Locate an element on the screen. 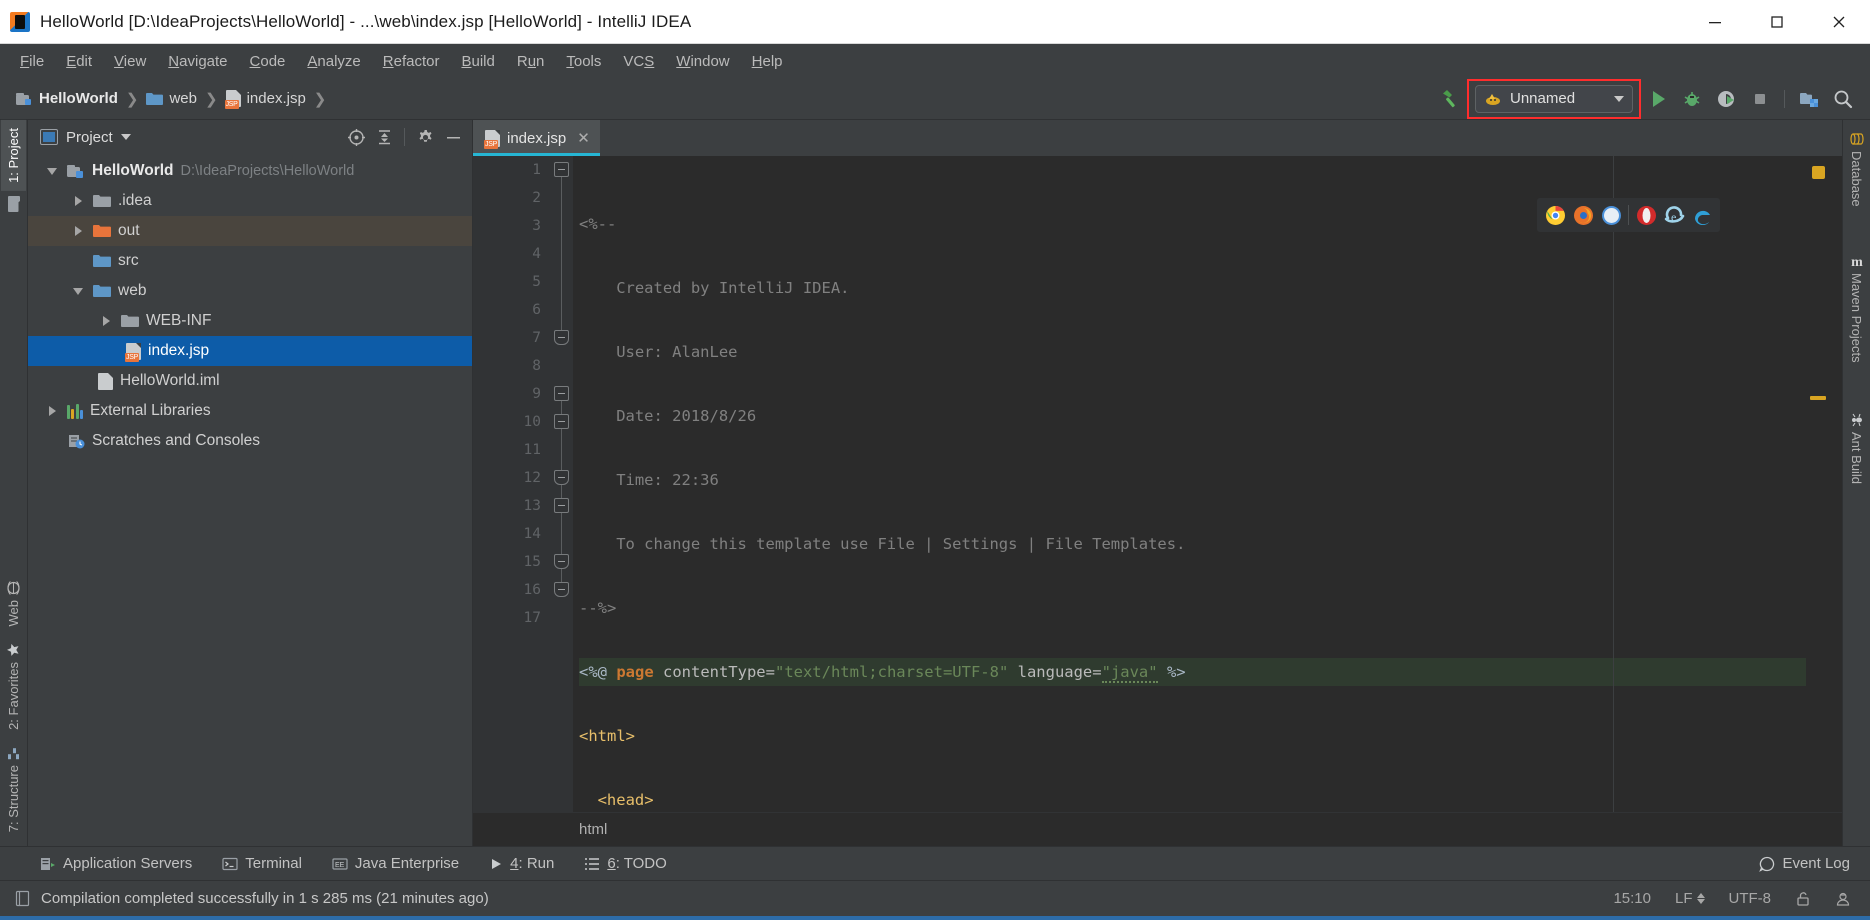 The height and width of the screenshot is (920, 1870). breadcrumb-web: web is located at coordinates (171, 98).